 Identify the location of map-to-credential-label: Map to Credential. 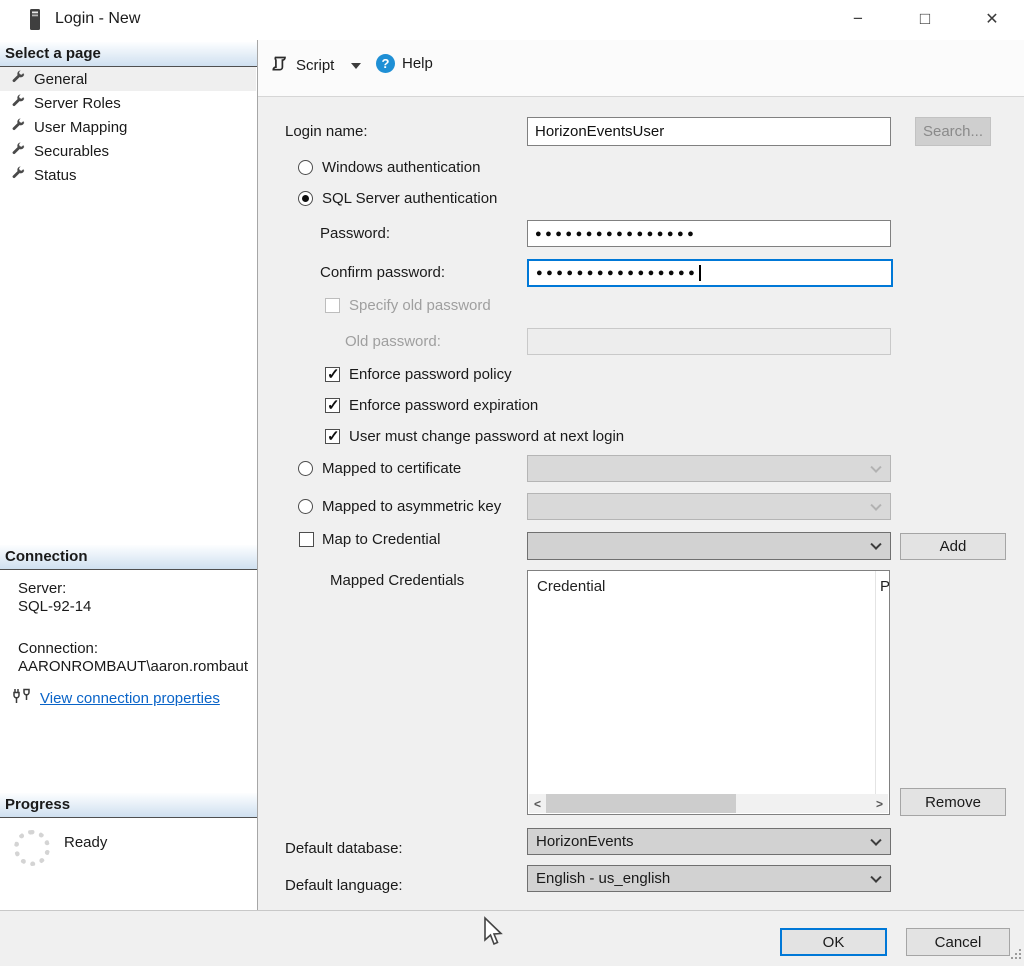
(381, 539).